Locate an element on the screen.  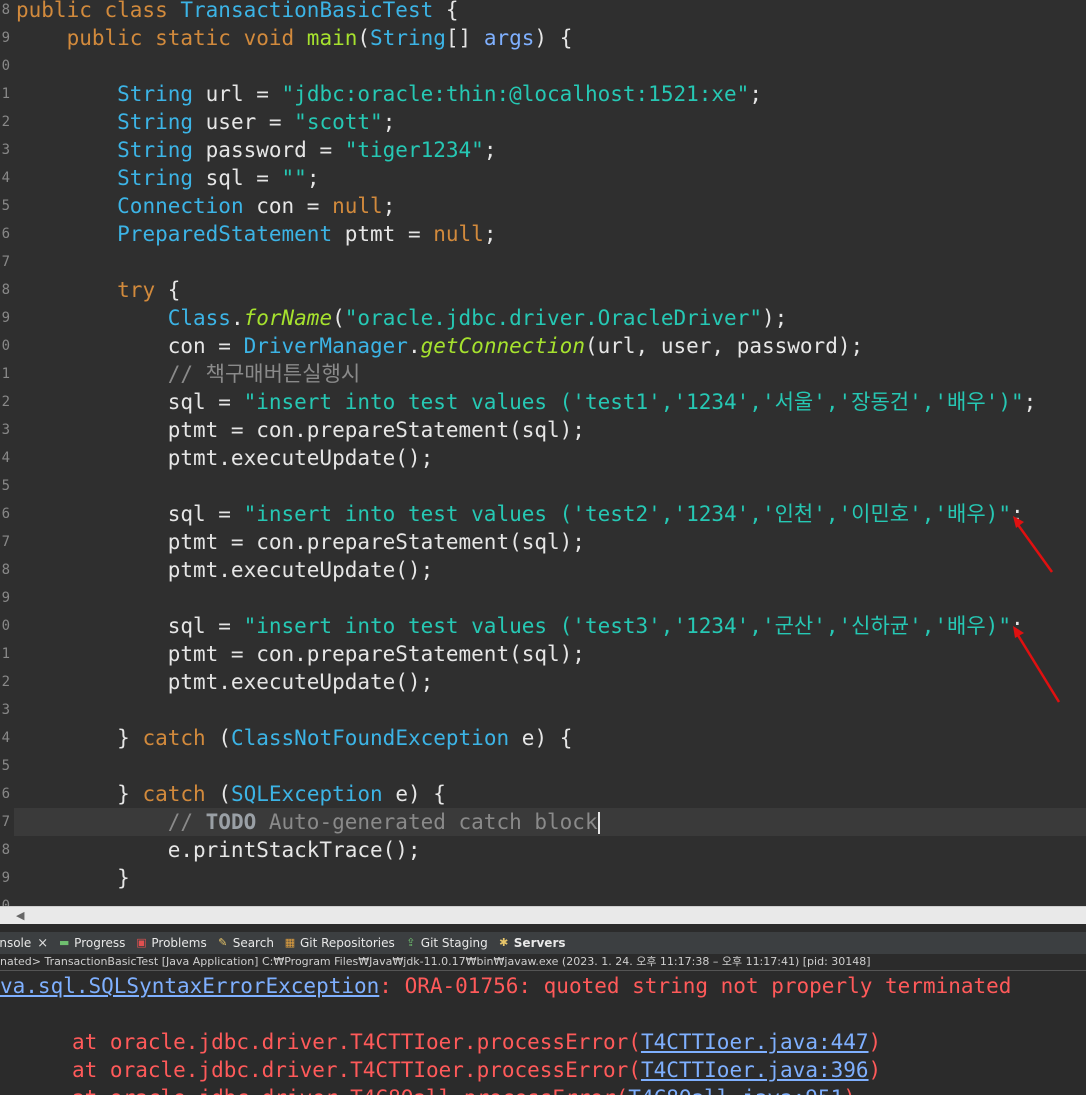
code-text: ptmt = con.prepareStatement(sql); is located at coordinates (376, 654).